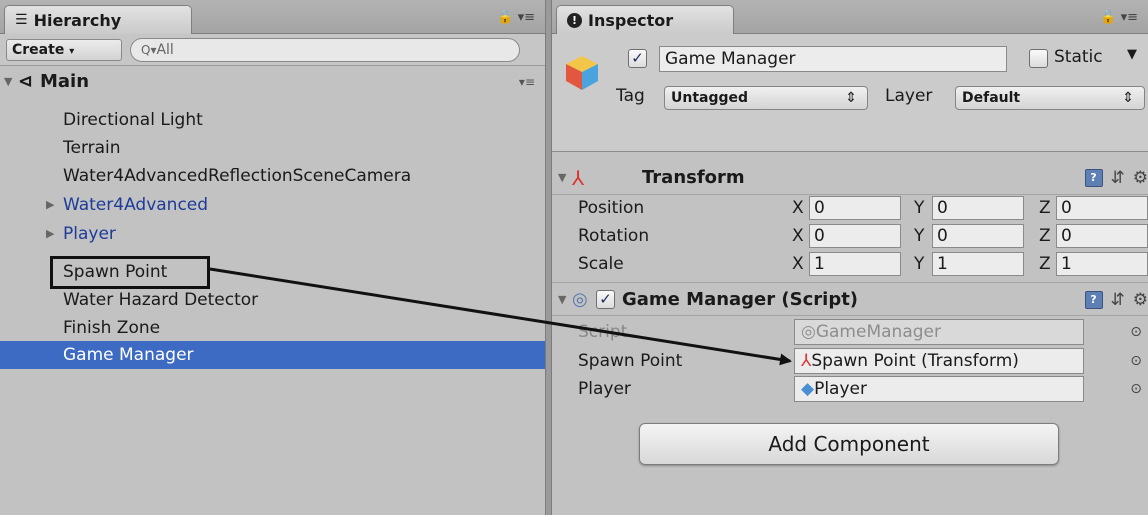  I want to click on player-value: Player, so click(840, 389).